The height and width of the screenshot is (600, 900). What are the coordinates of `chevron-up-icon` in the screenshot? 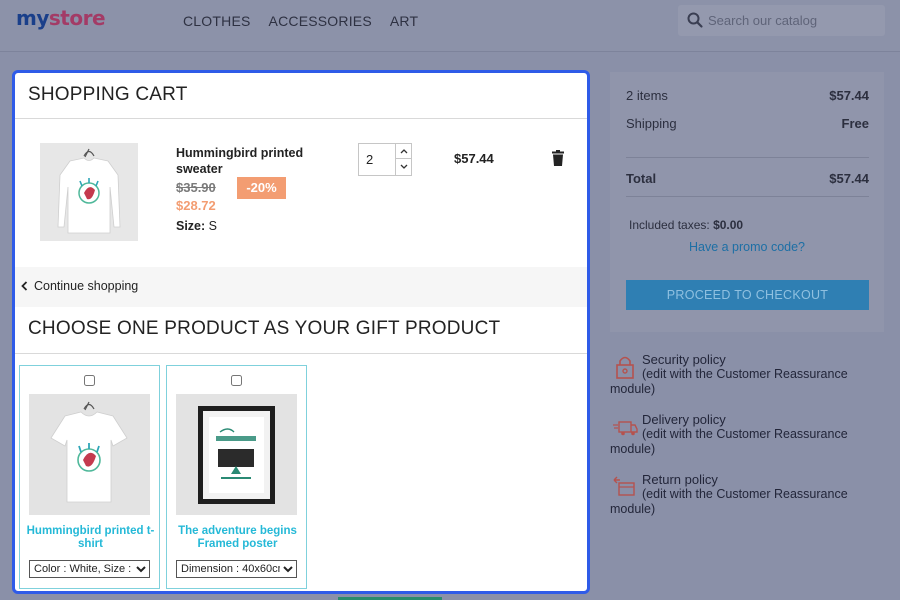 It's located at (404, 151).